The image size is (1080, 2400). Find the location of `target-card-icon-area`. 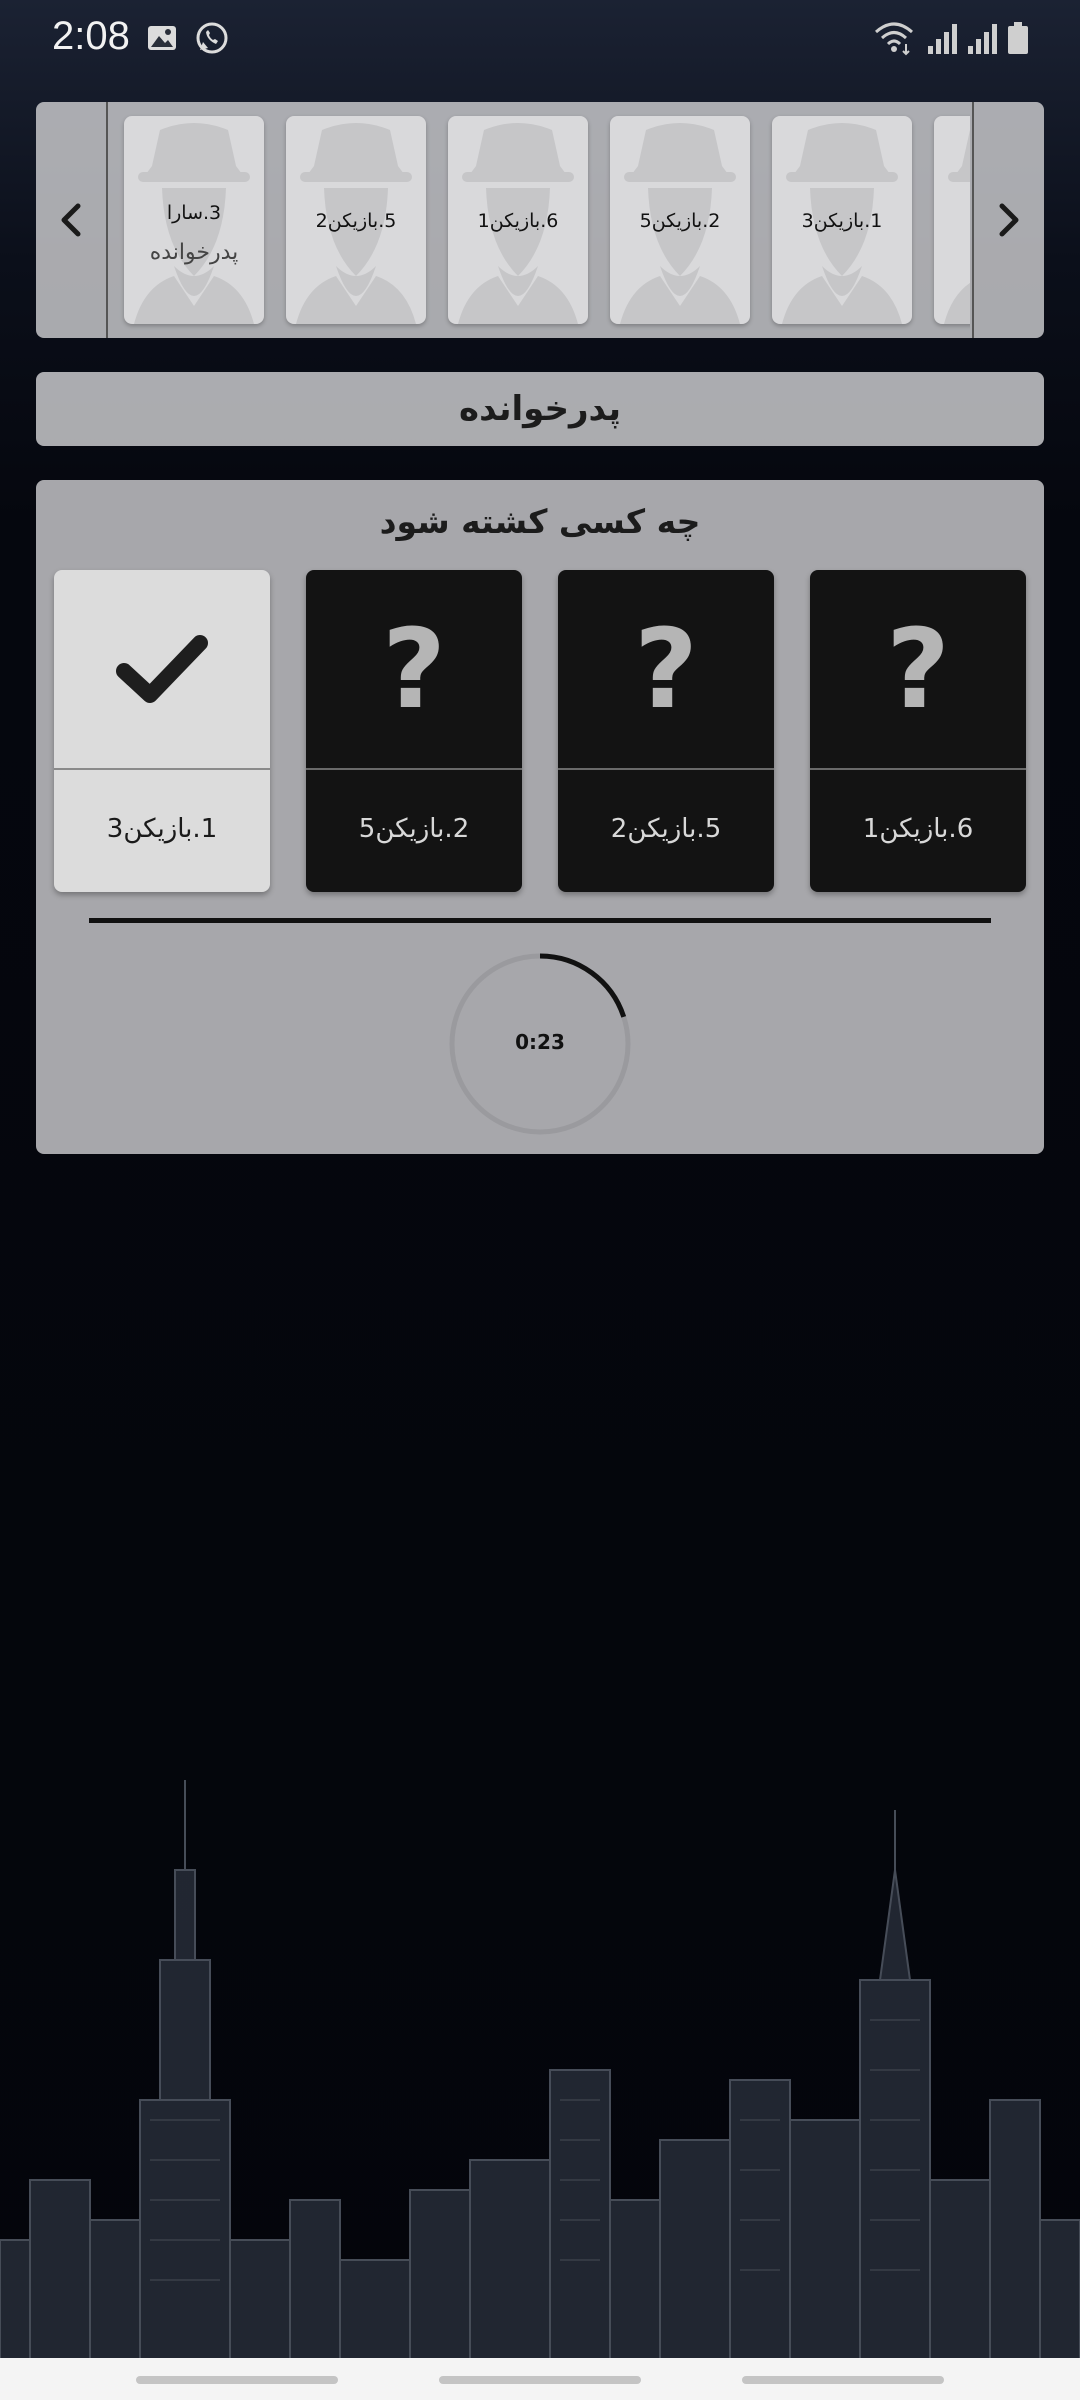

target-card-icon-area is located at coordinates (162, 669).